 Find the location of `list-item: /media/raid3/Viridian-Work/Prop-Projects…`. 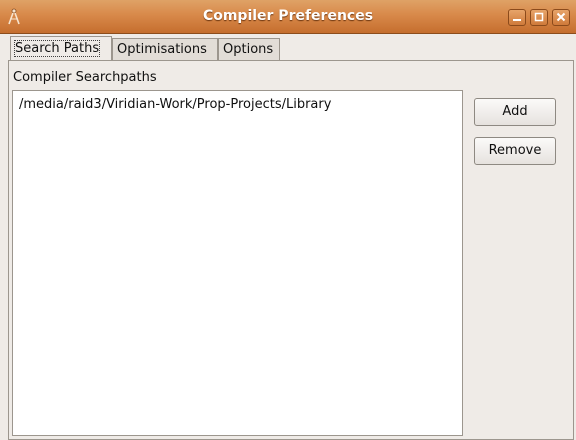

list-item: /media/raid3/Viridian-Work/Prop-Projects… is located at coordinates (175, 104).